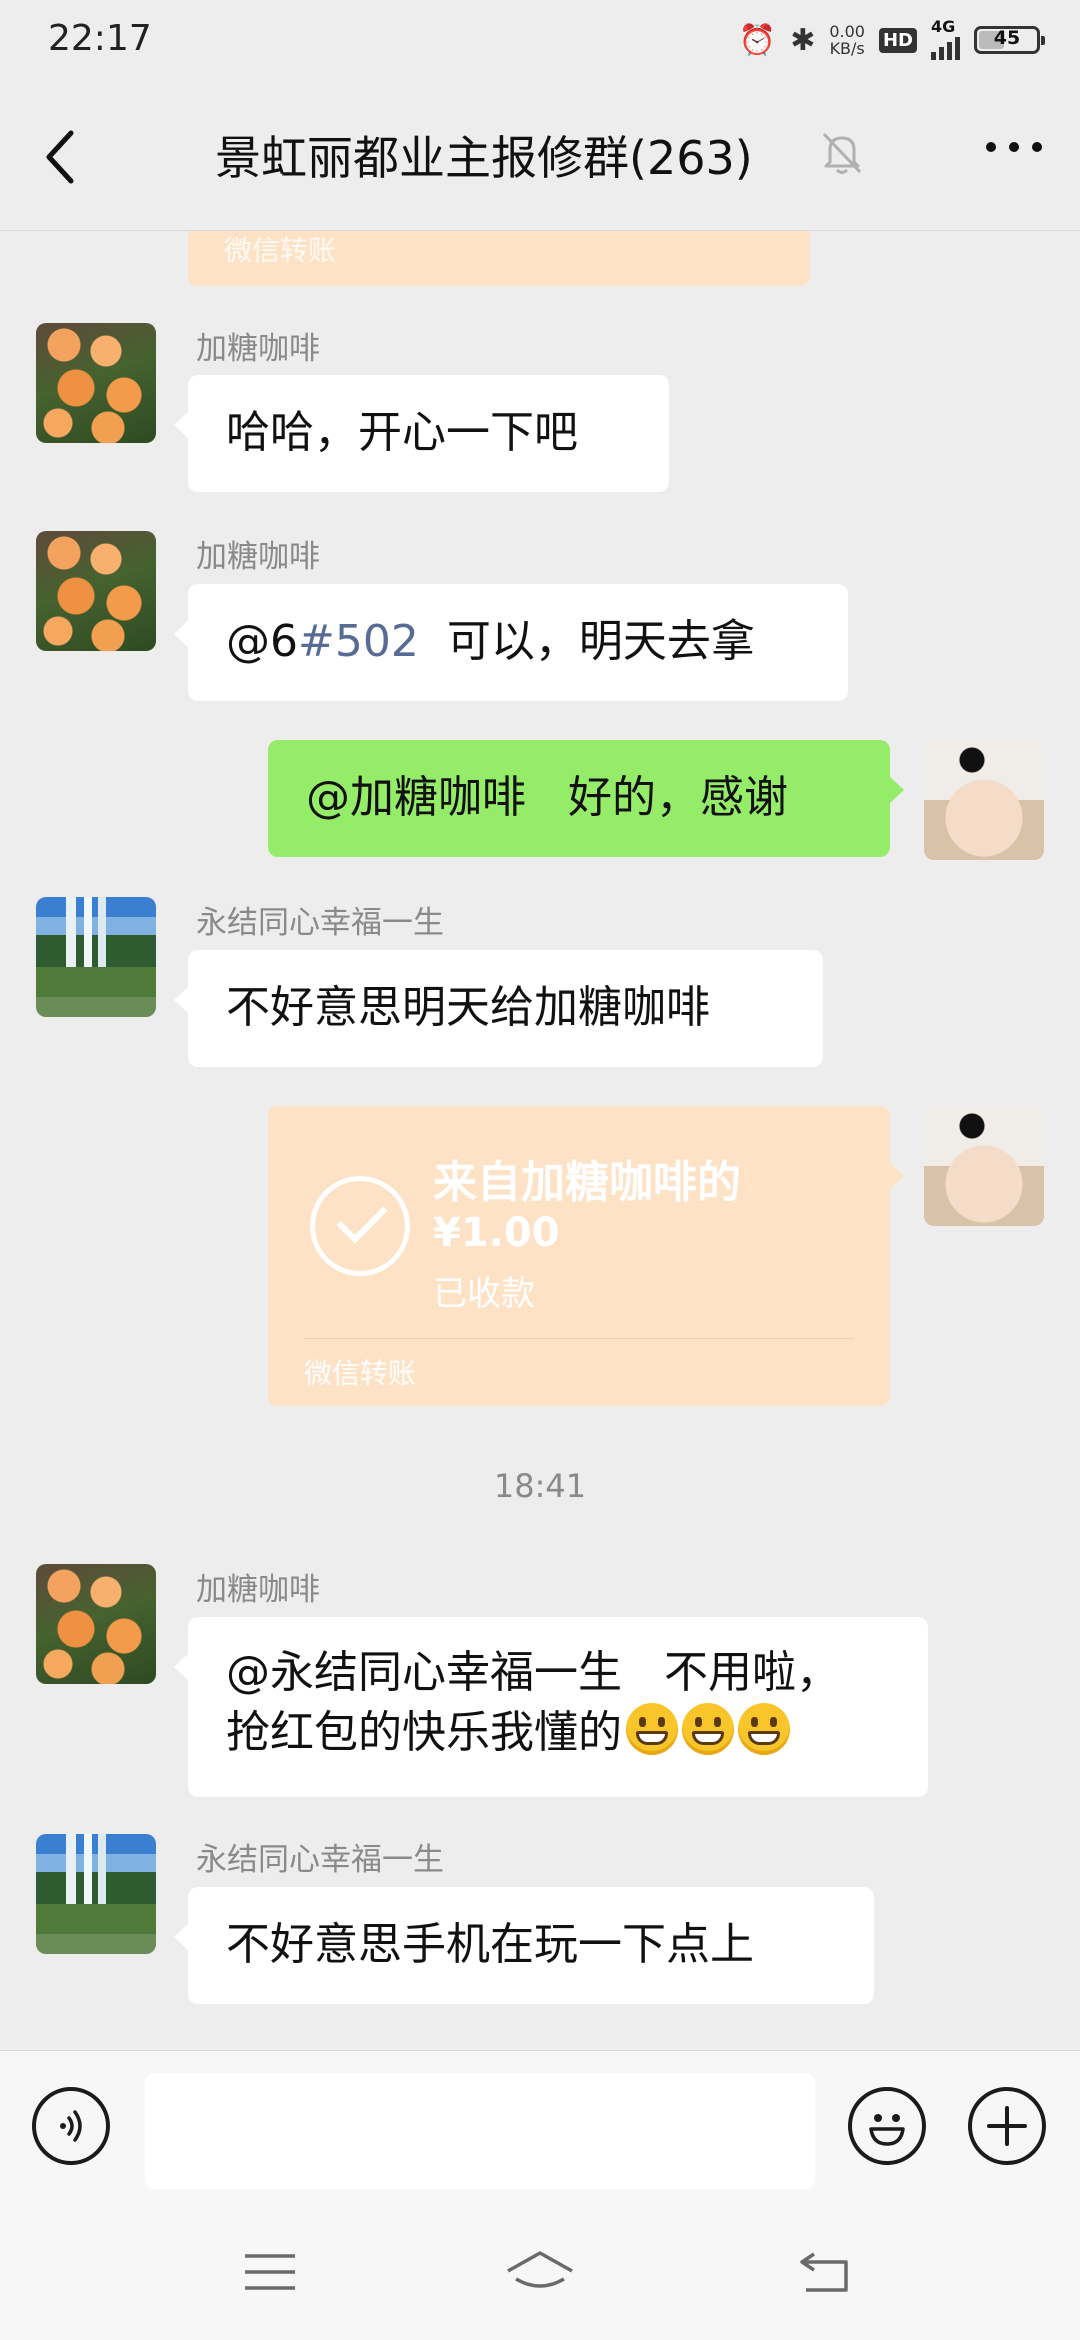 This screenshot has height=2340, width=1080. I want to click on nav-menu-button, so click(270, 2272).